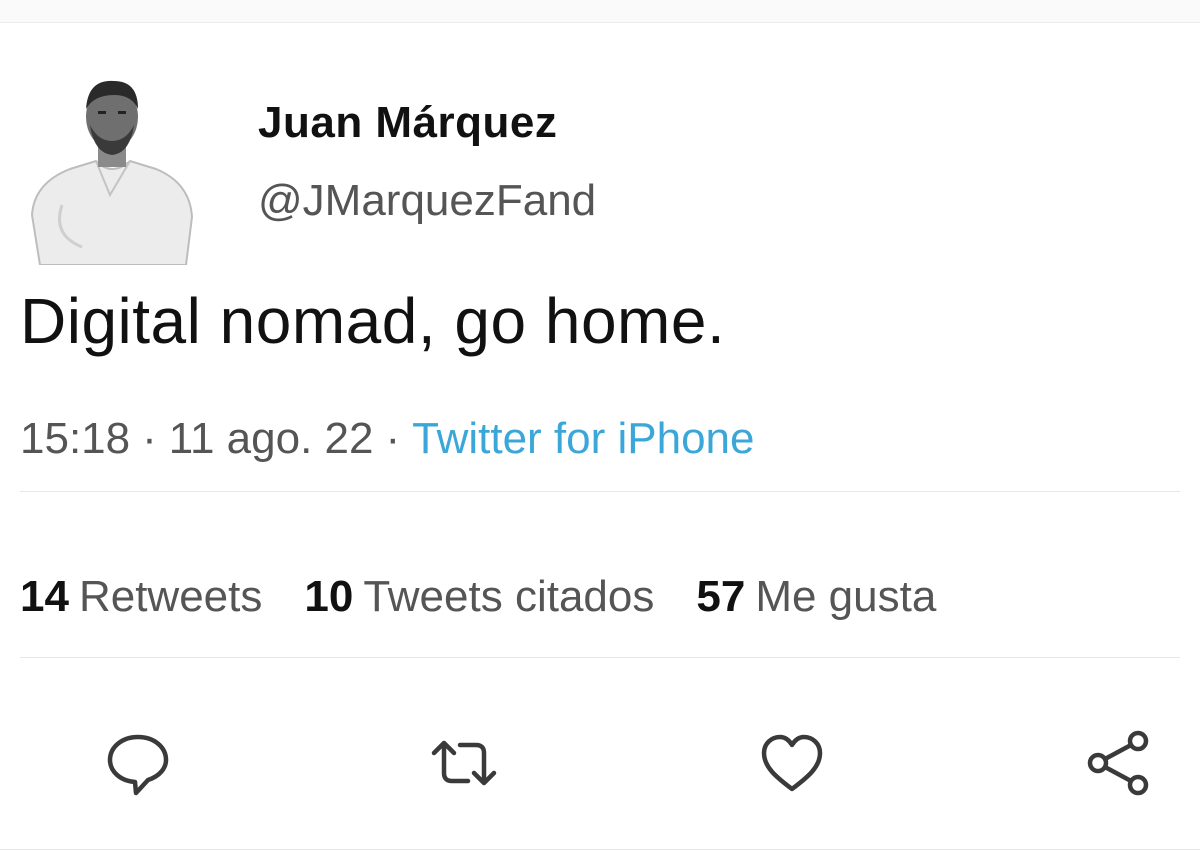  I want to click on retweets-count: 14, so click(44, 596).